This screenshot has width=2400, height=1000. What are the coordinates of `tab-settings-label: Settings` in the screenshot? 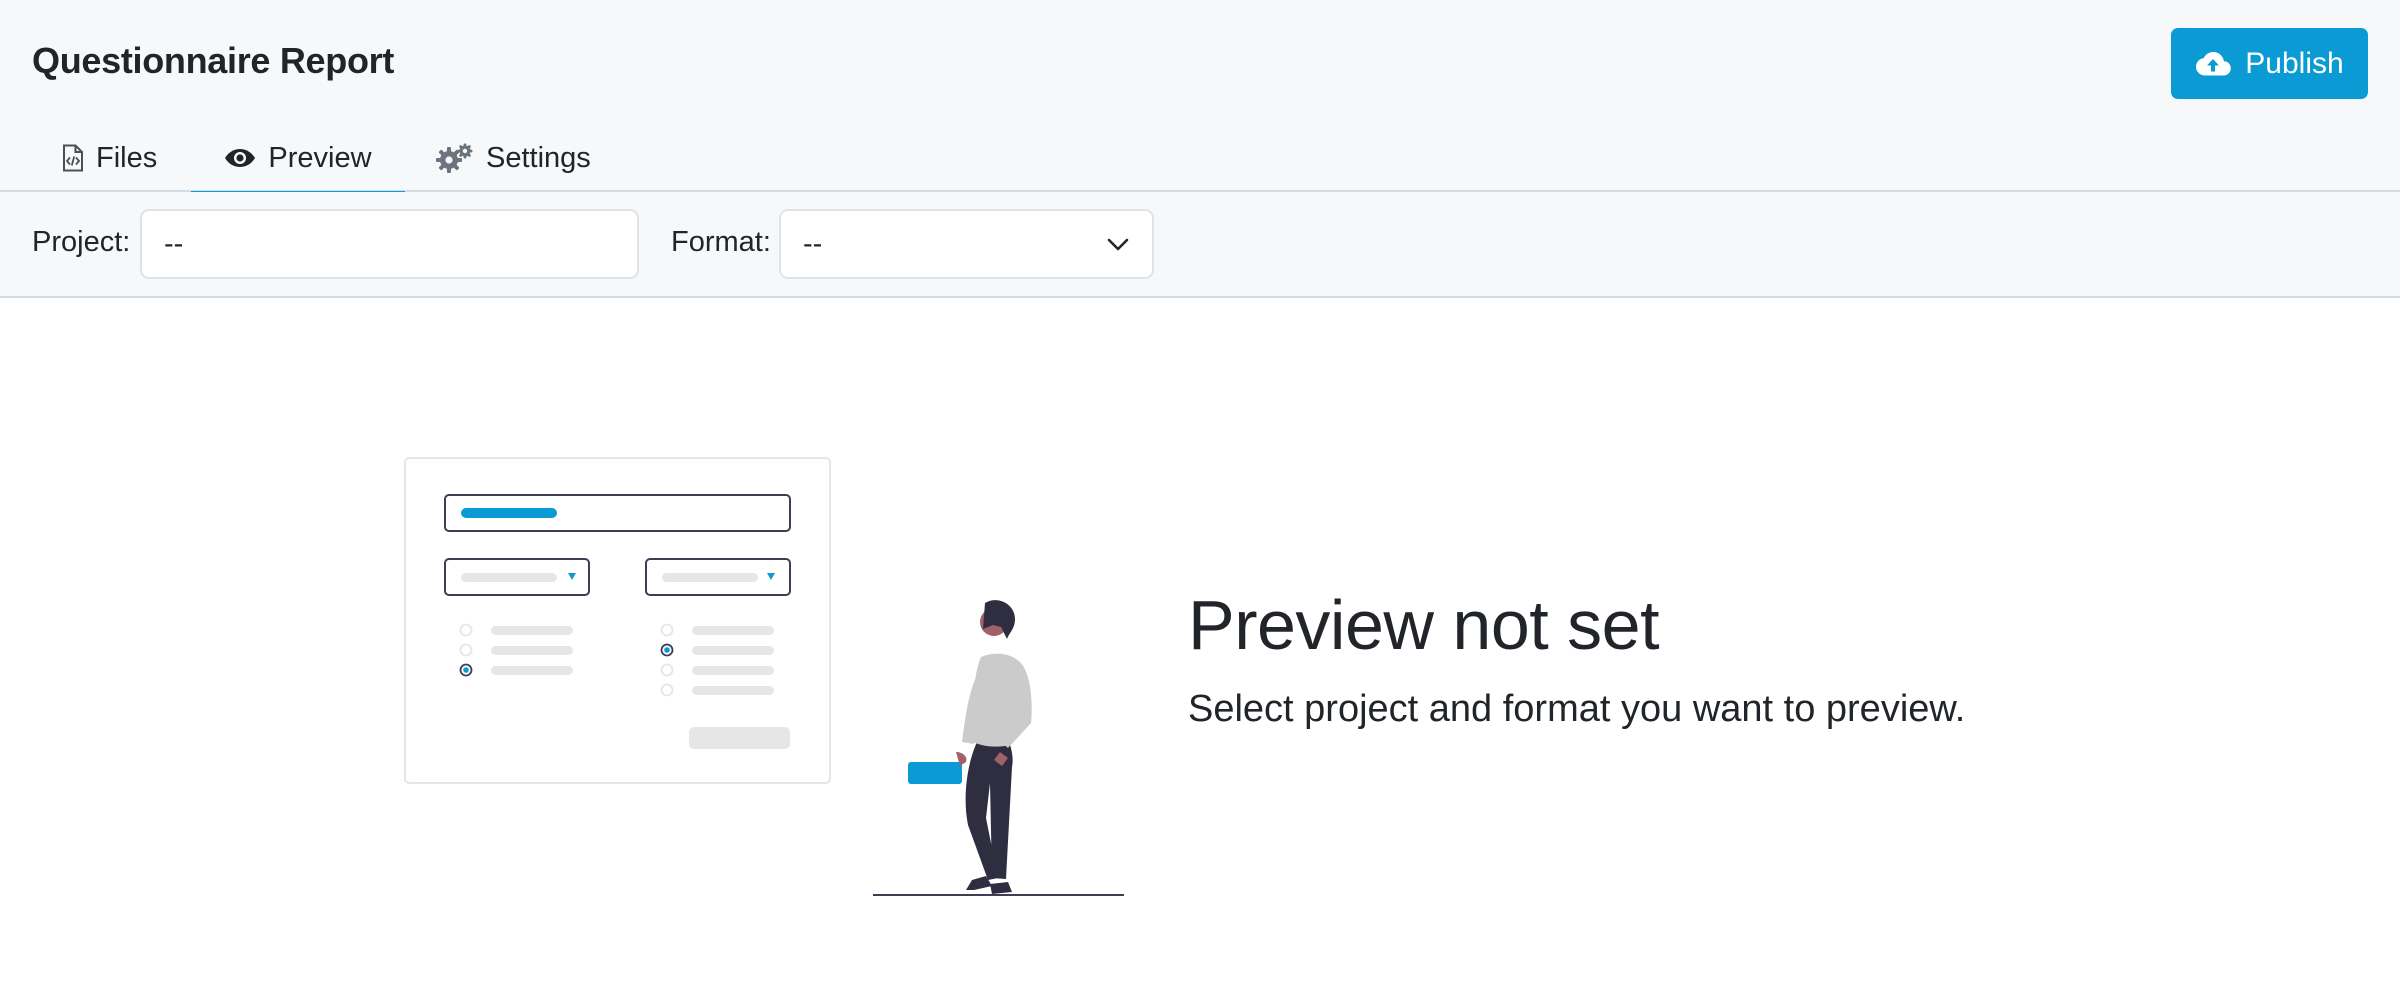 It's located at (538, 157).